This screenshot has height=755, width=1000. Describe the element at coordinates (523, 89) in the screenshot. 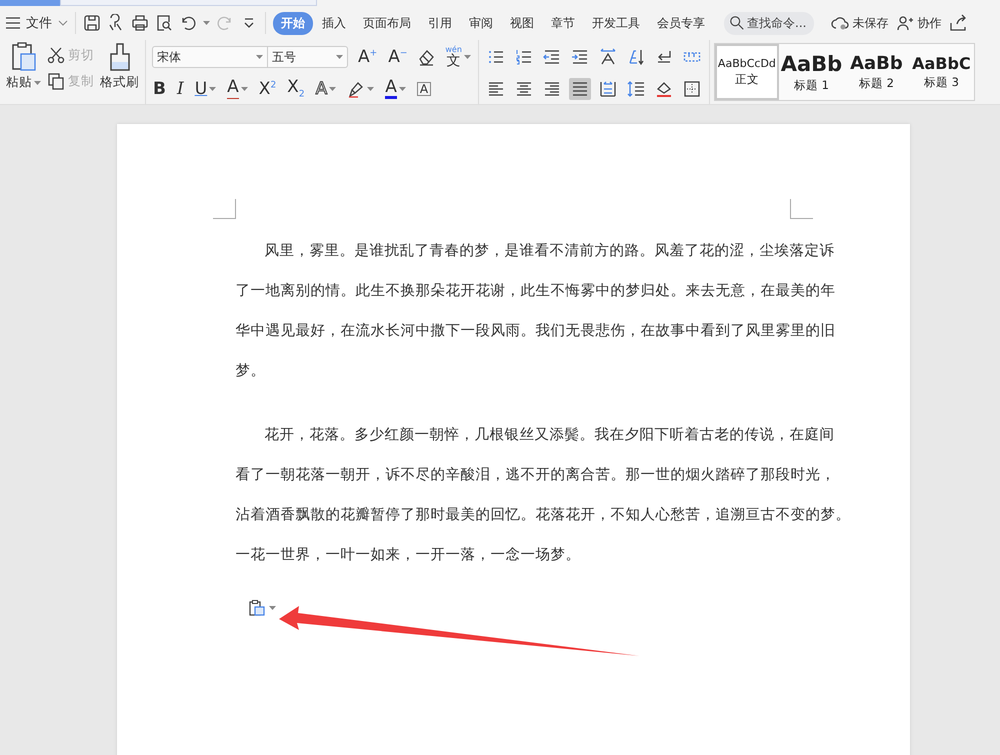

I see `align-center-icon` at that location.